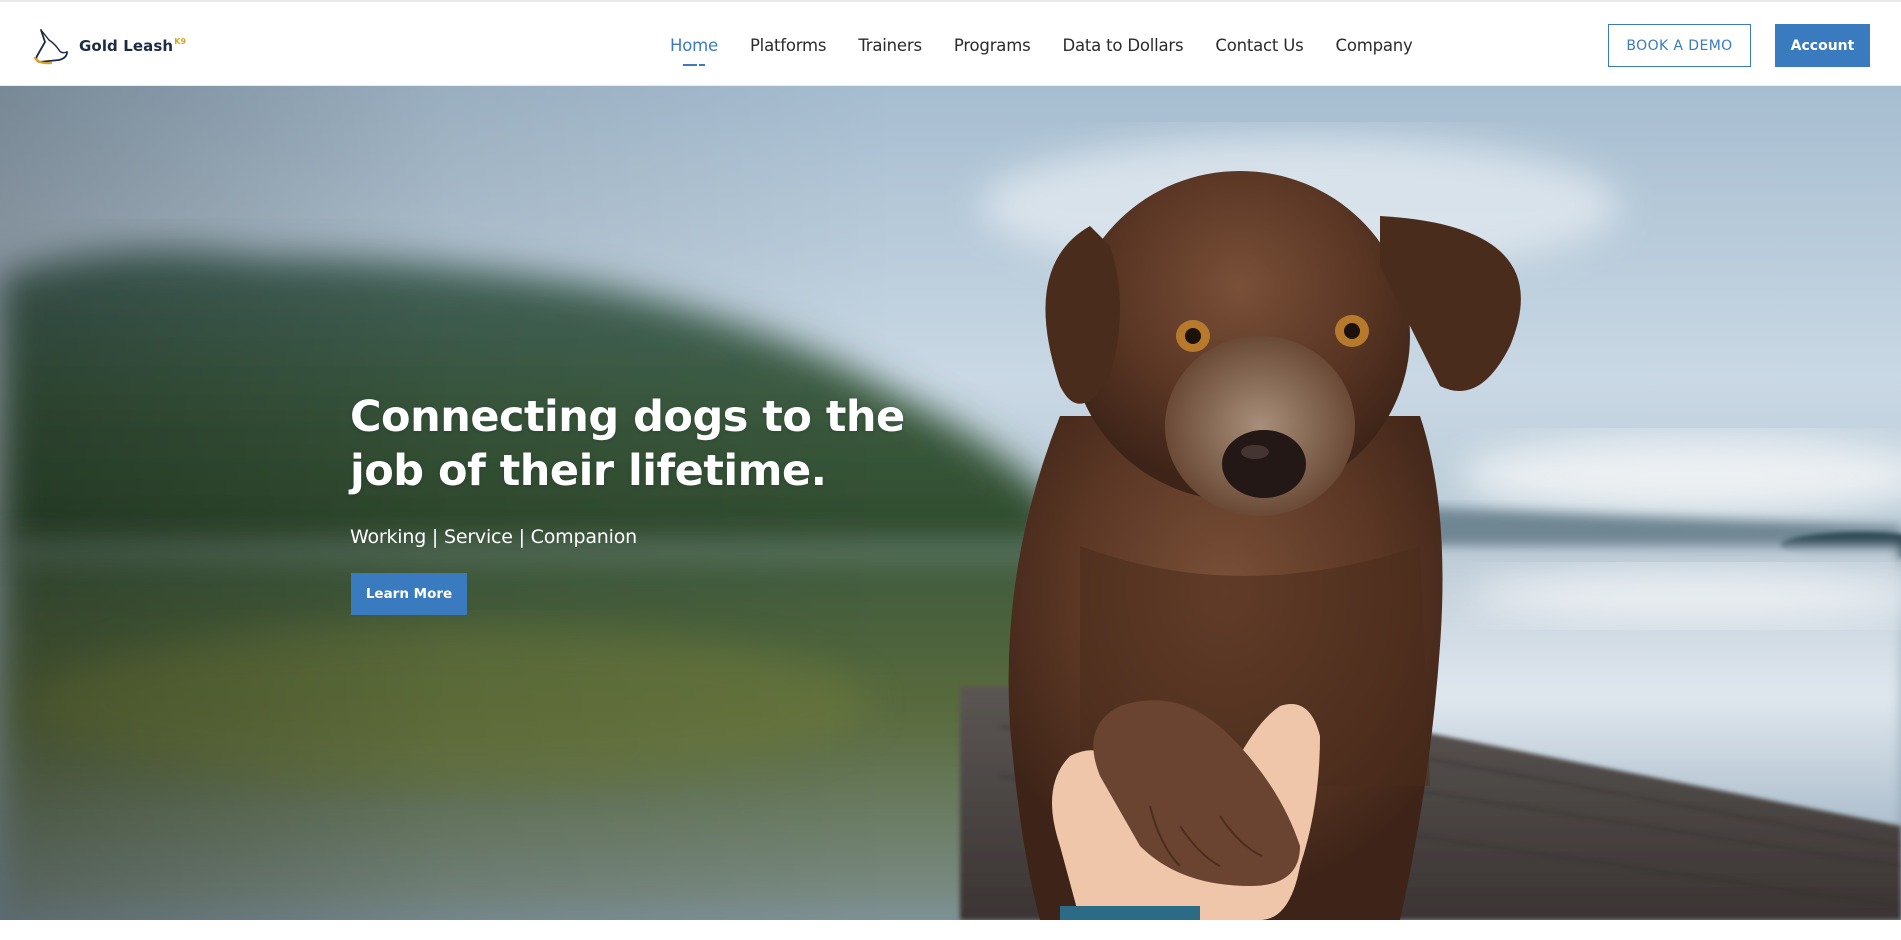 The width and height of the screenshot is (1901, 940). I want to click on account-button: Account, so click(1822, 45).